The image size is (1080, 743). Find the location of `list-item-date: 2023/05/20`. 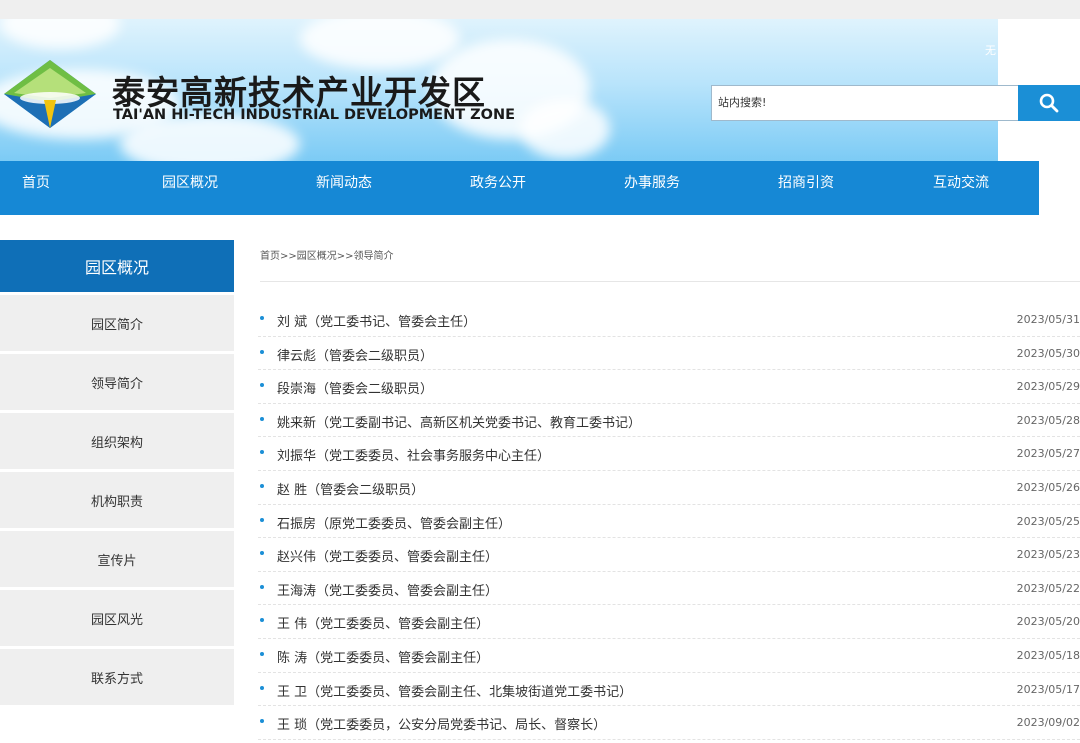

list-item-date: 2023/05/20 is located at coordinates (1048, 622).